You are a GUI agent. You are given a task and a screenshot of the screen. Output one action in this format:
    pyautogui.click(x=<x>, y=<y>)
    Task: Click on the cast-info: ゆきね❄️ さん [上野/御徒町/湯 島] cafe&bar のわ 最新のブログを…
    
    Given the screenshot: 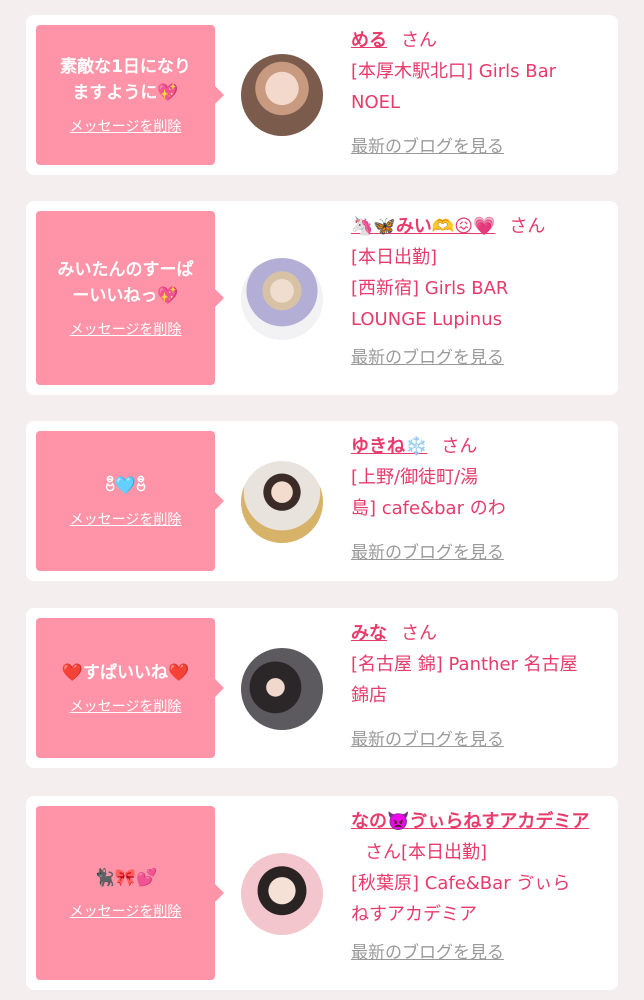 What is the action you would take?
    pyautogui.click(x=482, y=500)
    